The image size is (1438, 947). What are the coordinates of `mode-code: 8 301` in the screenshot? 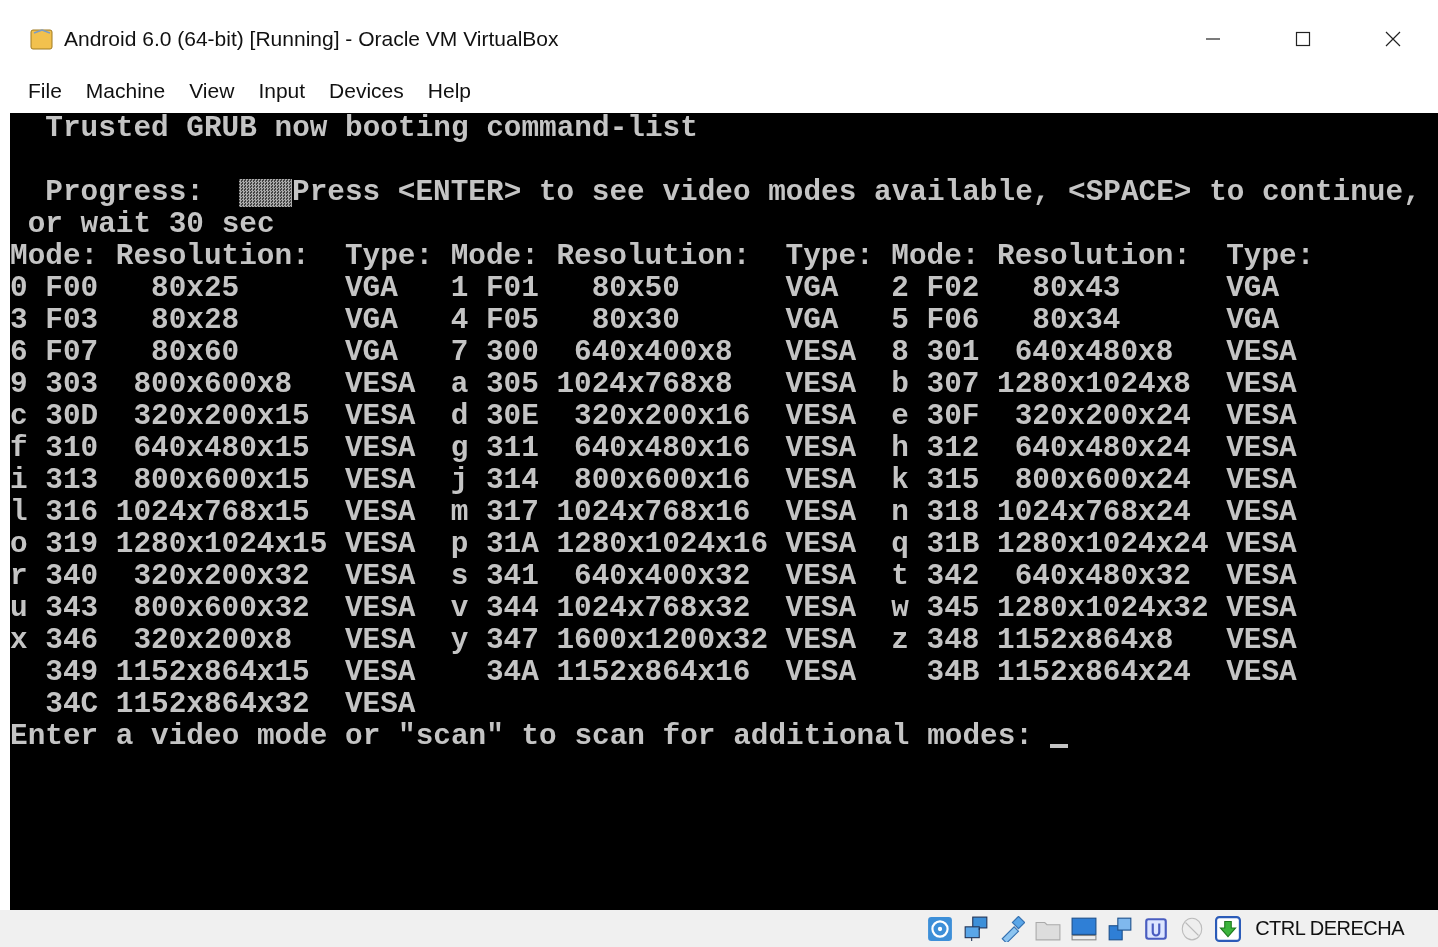 It's located at (935, 353).